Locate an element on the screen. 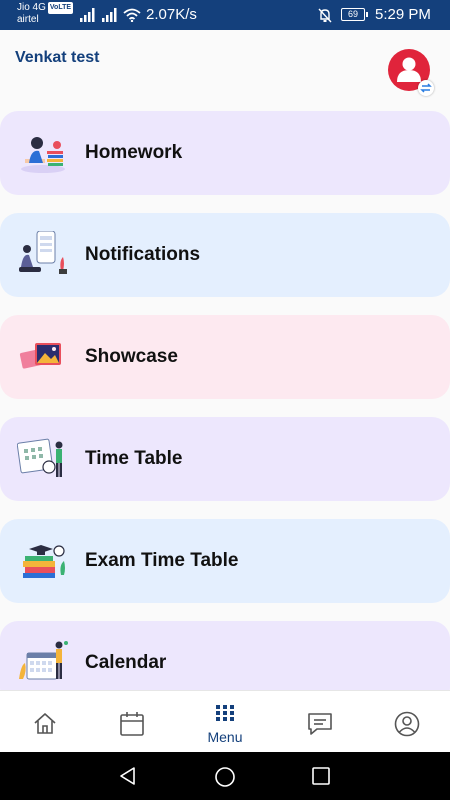 The height and width of the screenshot is (800, 450). mute-notifications-icon is located at coordinates (325, 15).